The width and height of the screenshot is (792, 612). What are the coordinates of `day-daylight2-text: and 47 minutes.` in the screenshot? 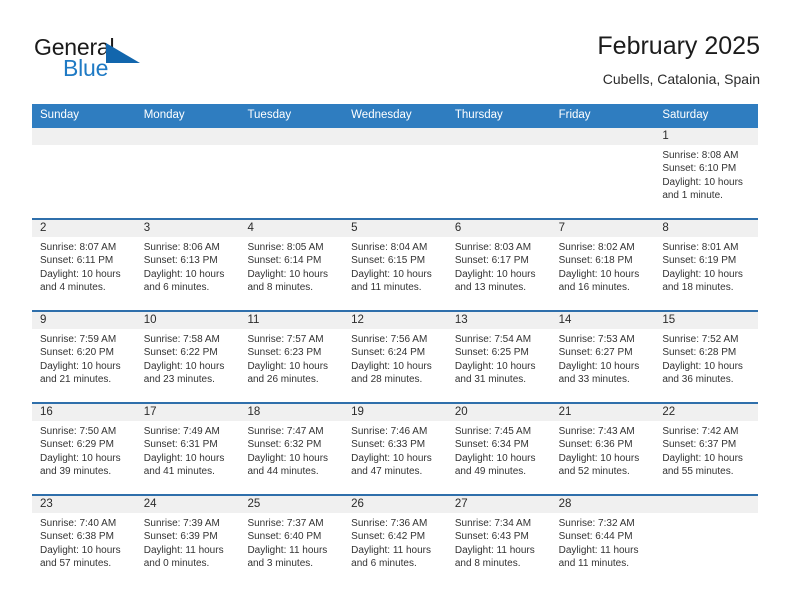 It's located at (387, 472).